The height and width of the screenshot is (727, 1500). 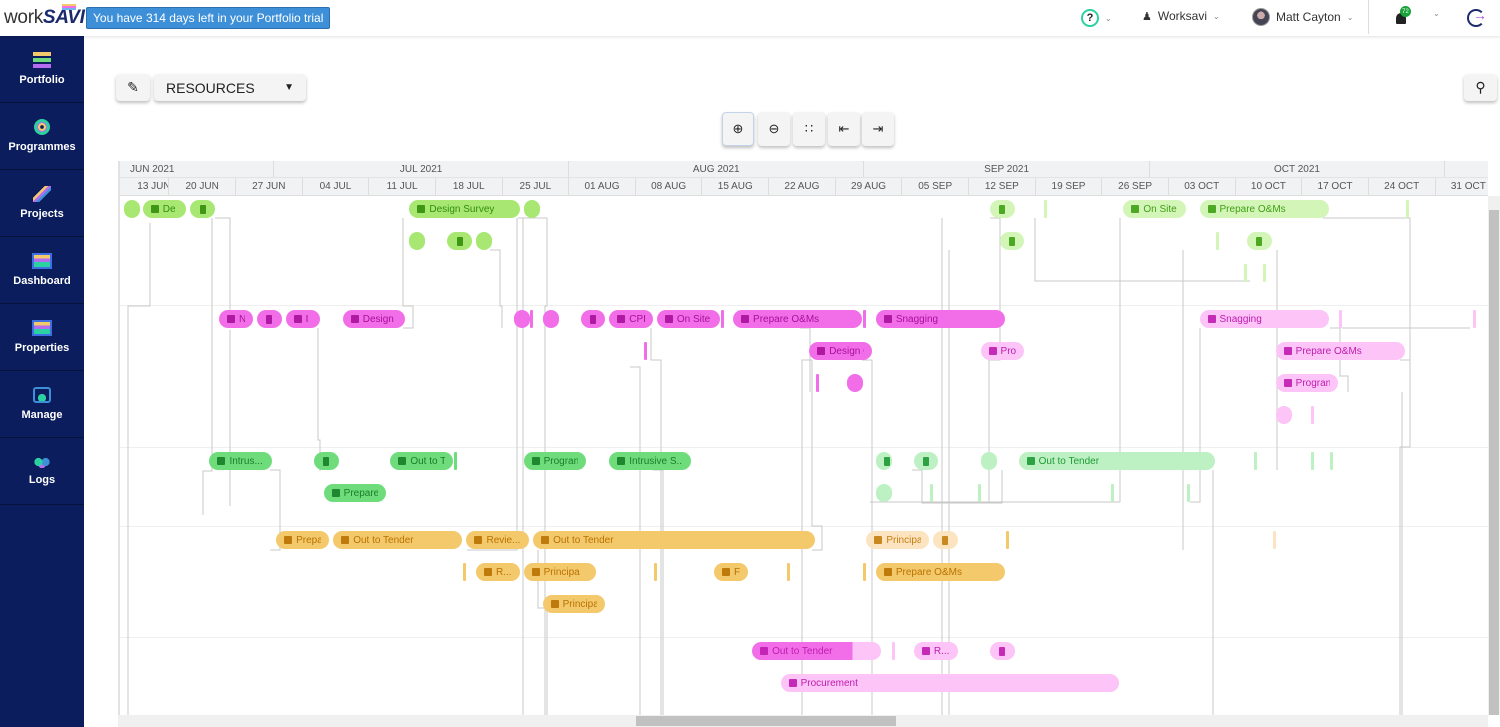 What do you see at coordinates (1477, 17) in the screenshot?
I see `logout-button` at bounding box center [1477, 17].